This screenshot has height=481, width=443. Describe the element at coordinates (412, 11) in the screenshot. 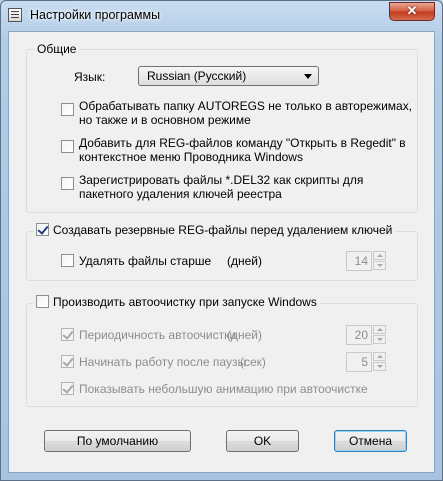

I see `close-button: ✕` at that location.